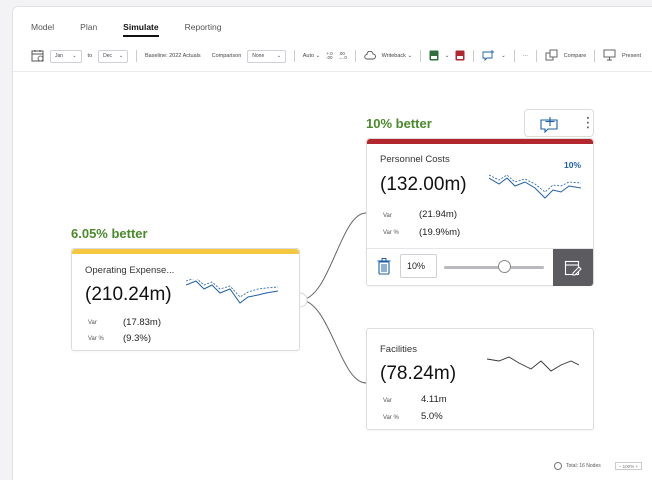 The height and width of the screenshot is (480, 652). What do you see at coordinates (418, 266) in the screenshot?
I see `percent-input: 10%` at bounding box center [418, 266].